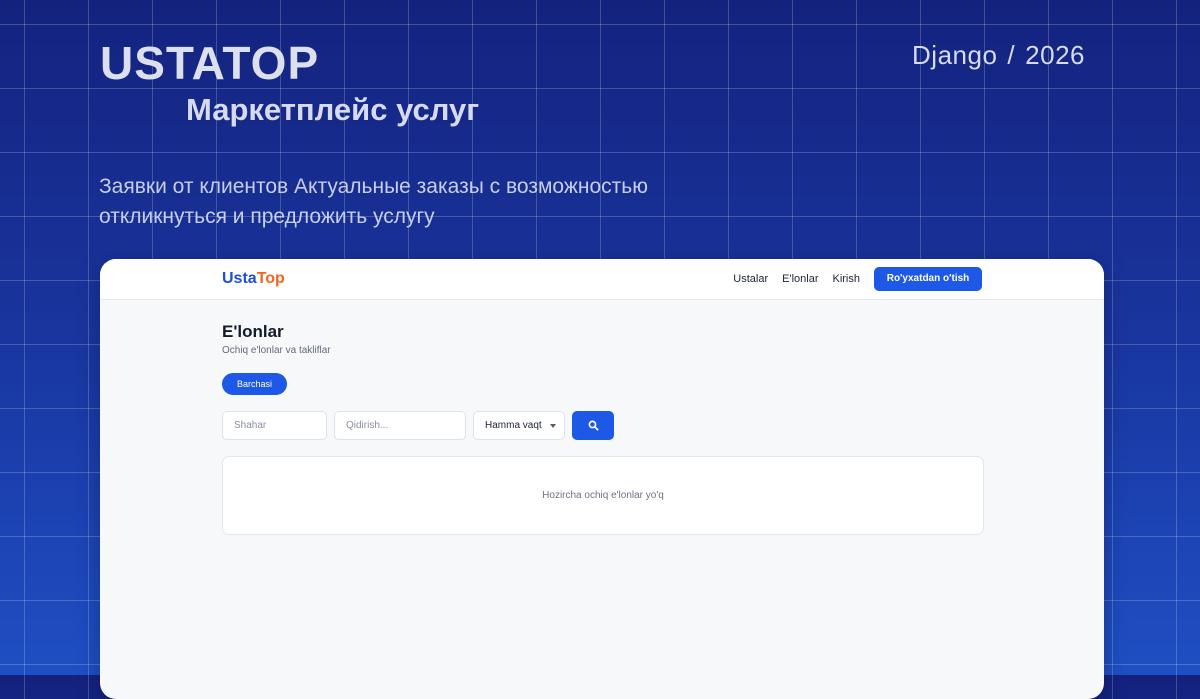 The height and width of the screenshot is (699, 1200). I want to click on time-filter-select: Hamma vaqt, so click(519, 425).